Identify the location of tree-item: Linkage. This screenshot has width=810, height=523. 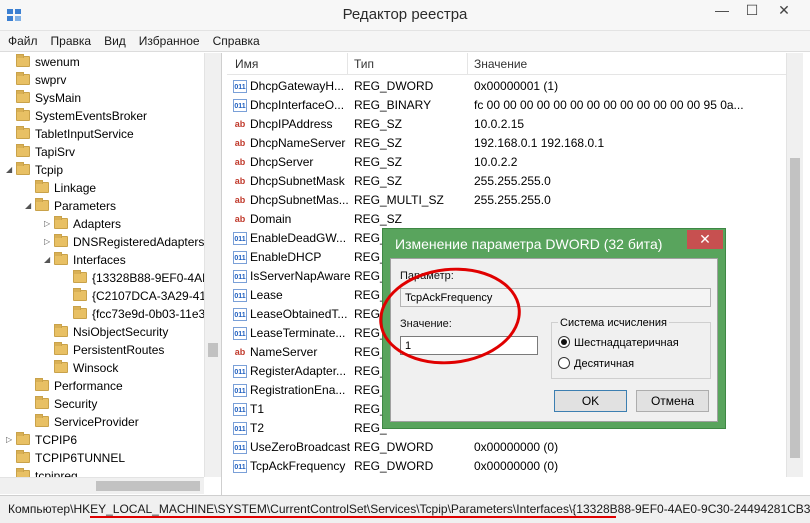
(60, 188).